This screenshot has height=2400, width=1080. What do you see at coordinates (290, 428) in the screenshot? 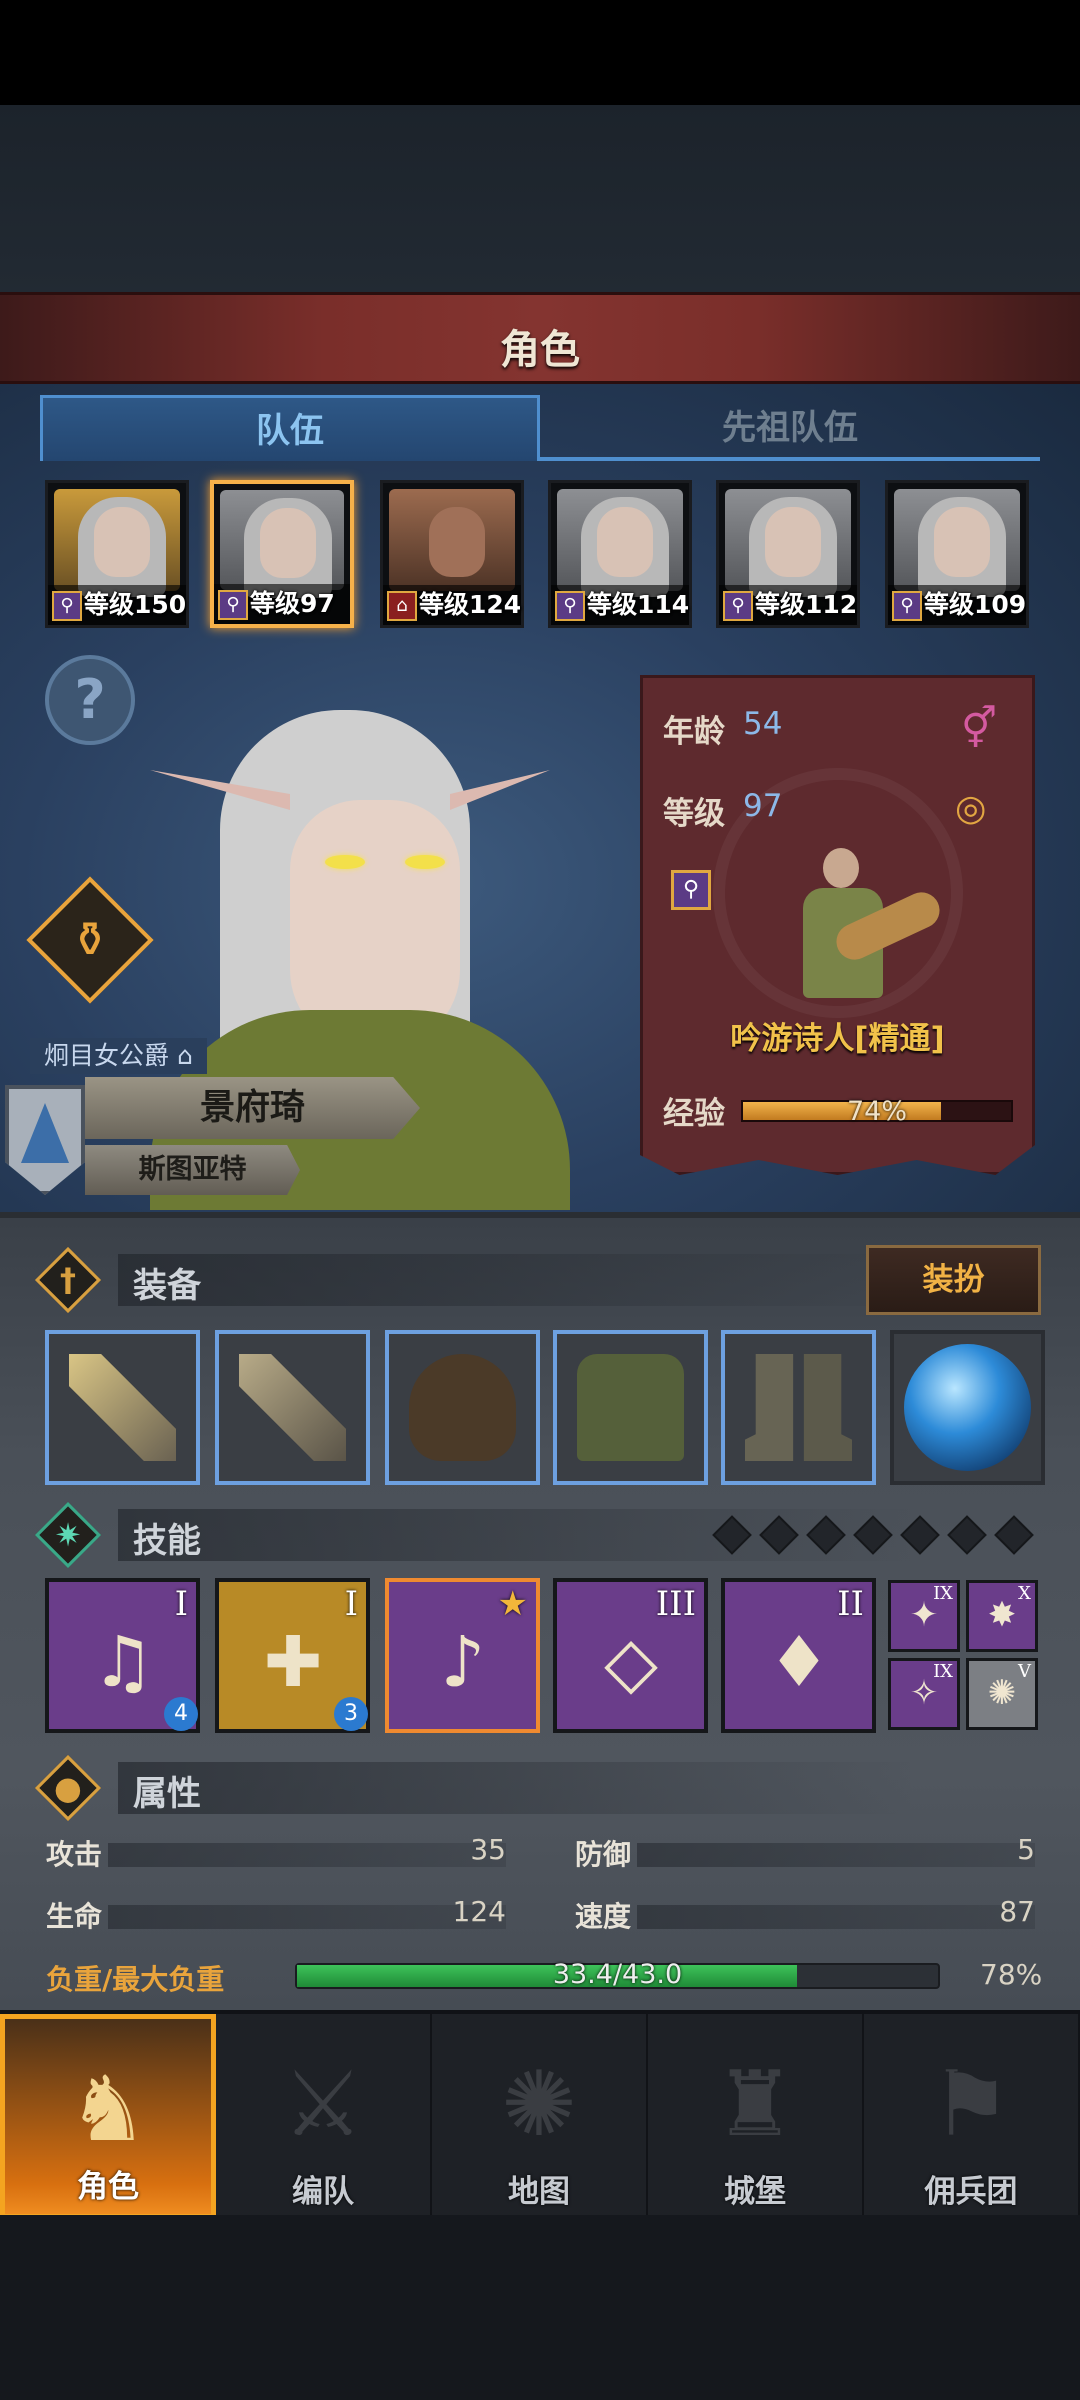
I see `tab-party: 队伍` at bounding box center [290, 428].